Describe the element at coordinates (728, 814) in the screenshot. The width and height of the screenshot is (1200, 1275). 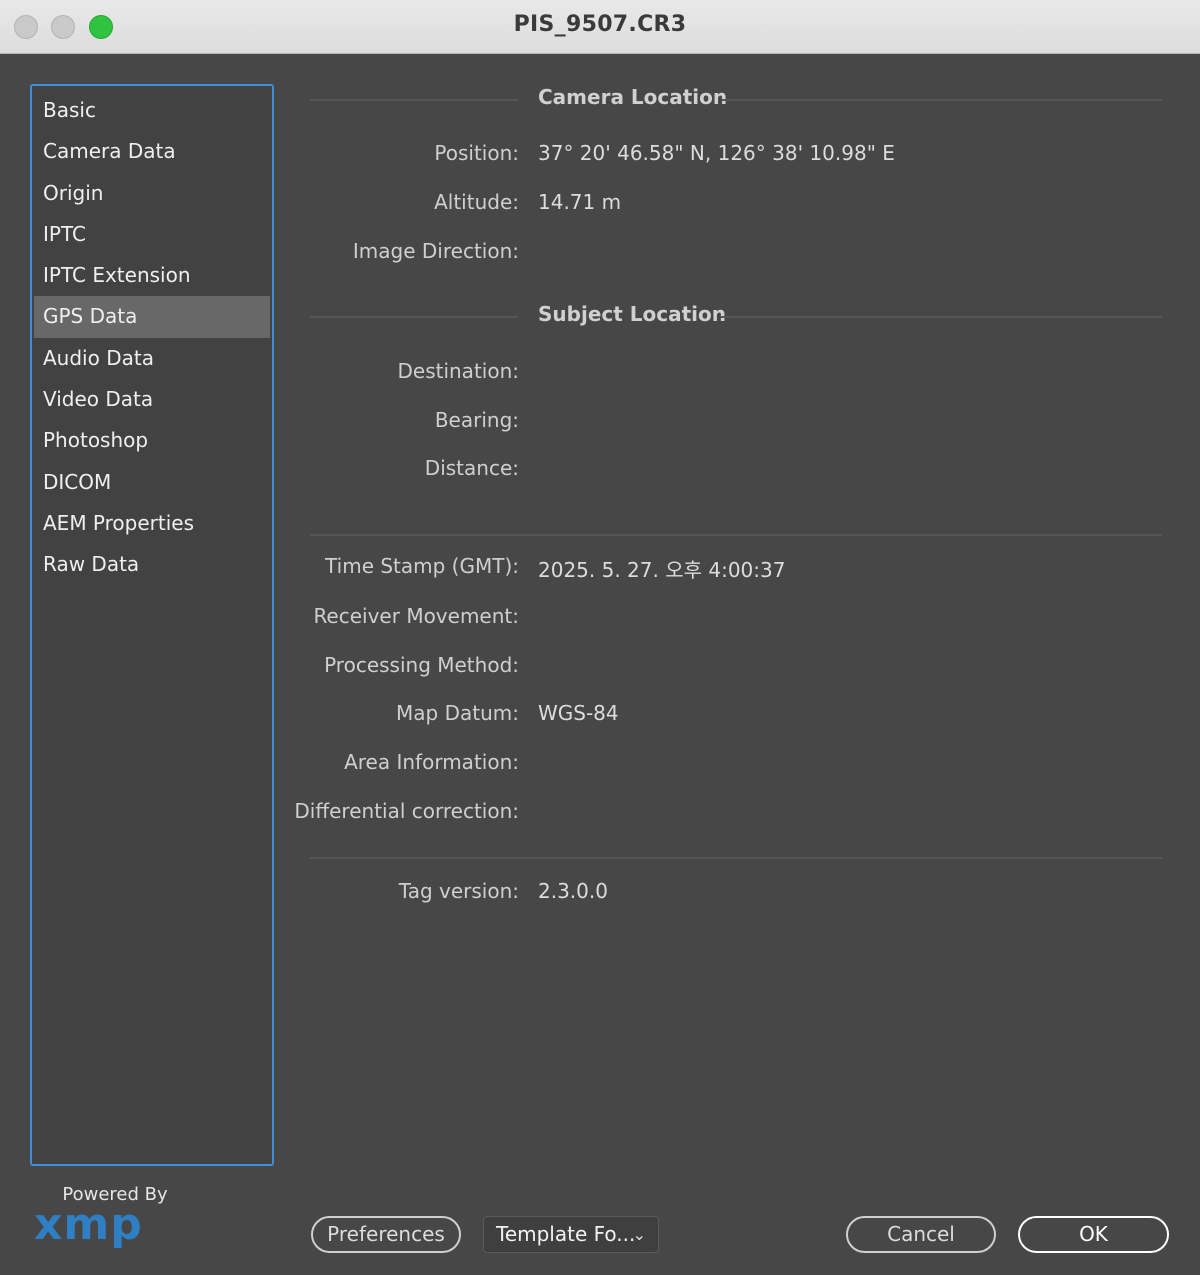
I see `differential-correction-row: Differential correction:` at that location.